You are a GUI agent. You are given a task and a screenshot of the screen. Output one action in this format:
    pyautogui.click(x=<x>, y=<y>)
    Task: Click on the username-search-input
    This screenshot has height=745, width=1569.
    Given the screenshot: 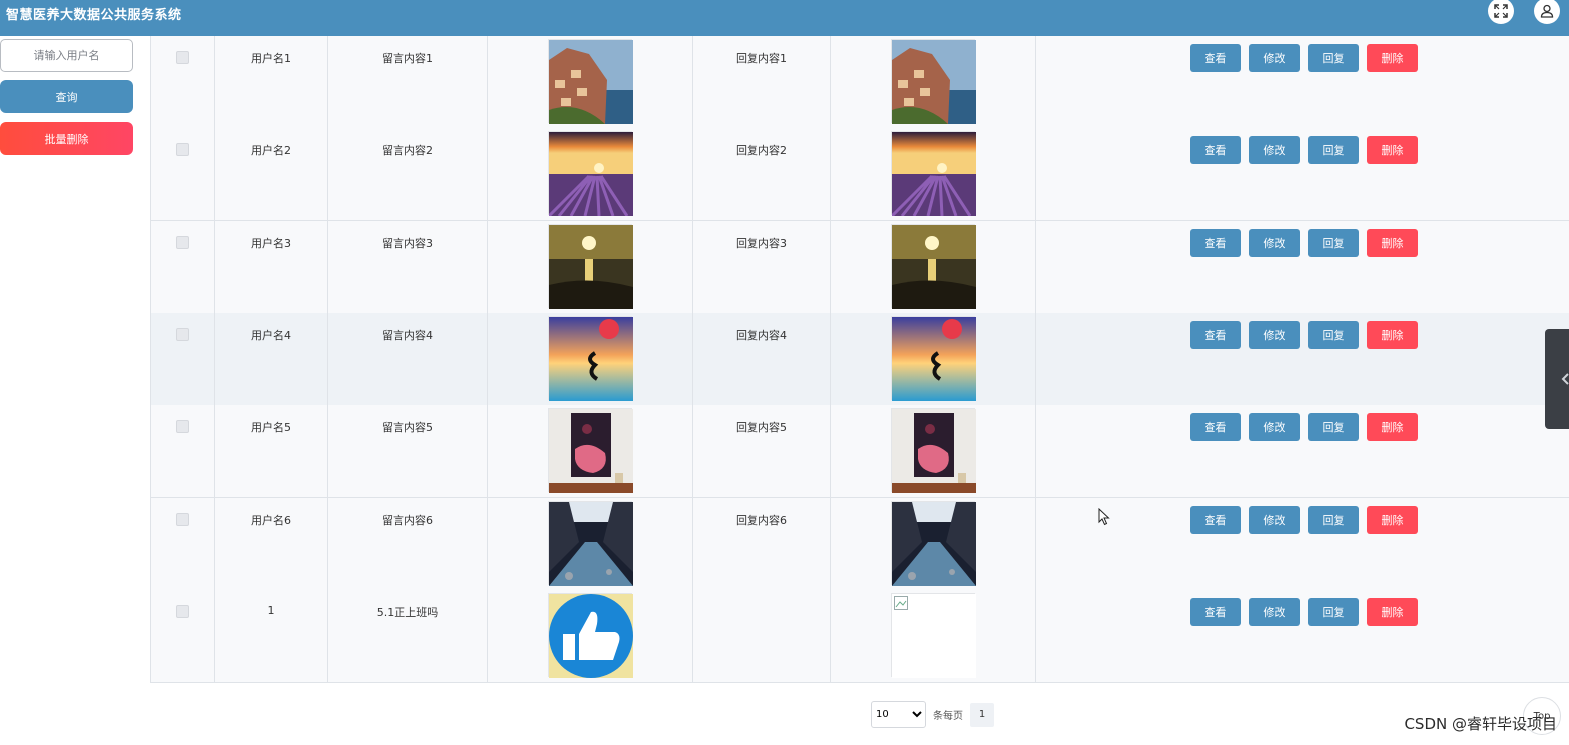 What is the action you would take?
    pyautogui.click(x=66, y=55)
    